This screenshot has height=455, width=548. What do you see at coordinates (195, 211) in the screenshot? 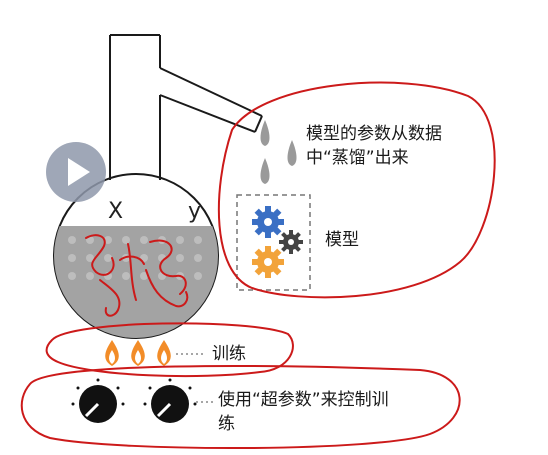
I see `variable-y-label: y` at bounding box center [195, 211].